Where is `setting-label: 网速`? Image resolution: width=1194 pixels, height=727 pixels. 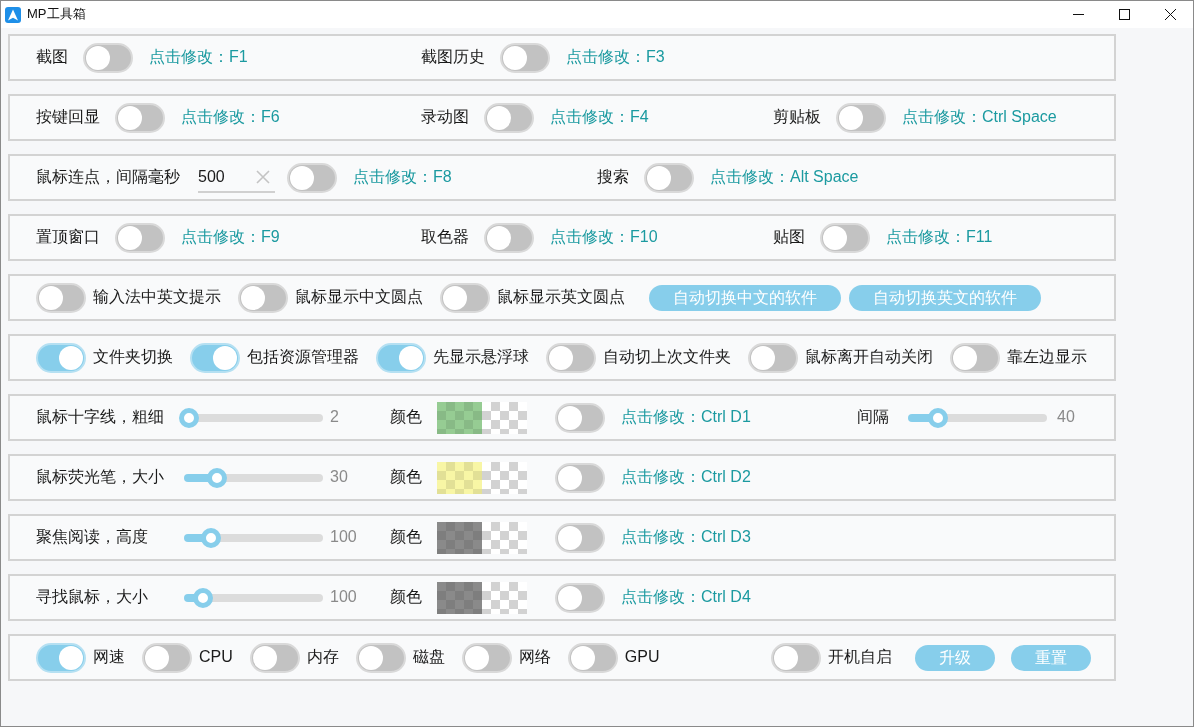 setting-label: 网速 is located at coordinates (109, 657).